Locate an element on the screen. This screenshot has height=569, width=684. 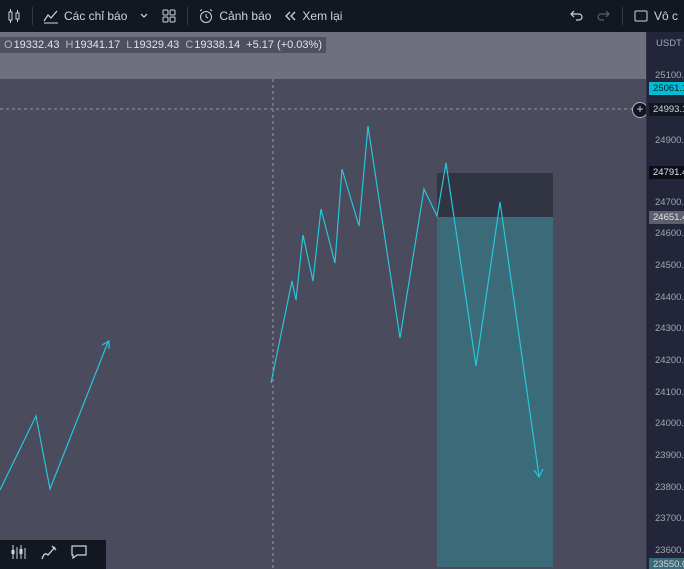
replay-label: Xem lại is located at coordinates (322, 16).